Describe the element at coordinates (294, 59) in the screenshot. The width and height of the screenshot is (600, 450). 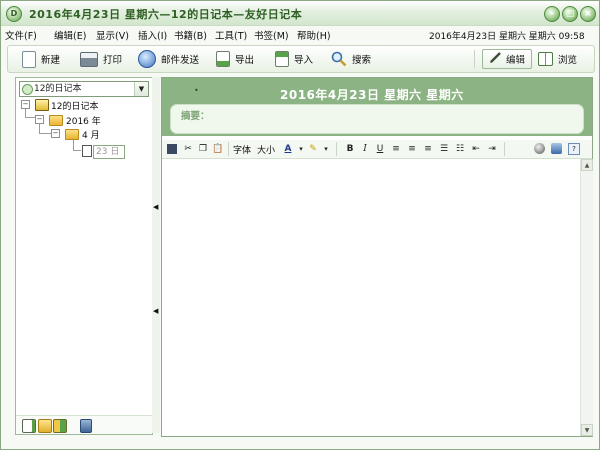
I see `import-button: 导入` at that location.